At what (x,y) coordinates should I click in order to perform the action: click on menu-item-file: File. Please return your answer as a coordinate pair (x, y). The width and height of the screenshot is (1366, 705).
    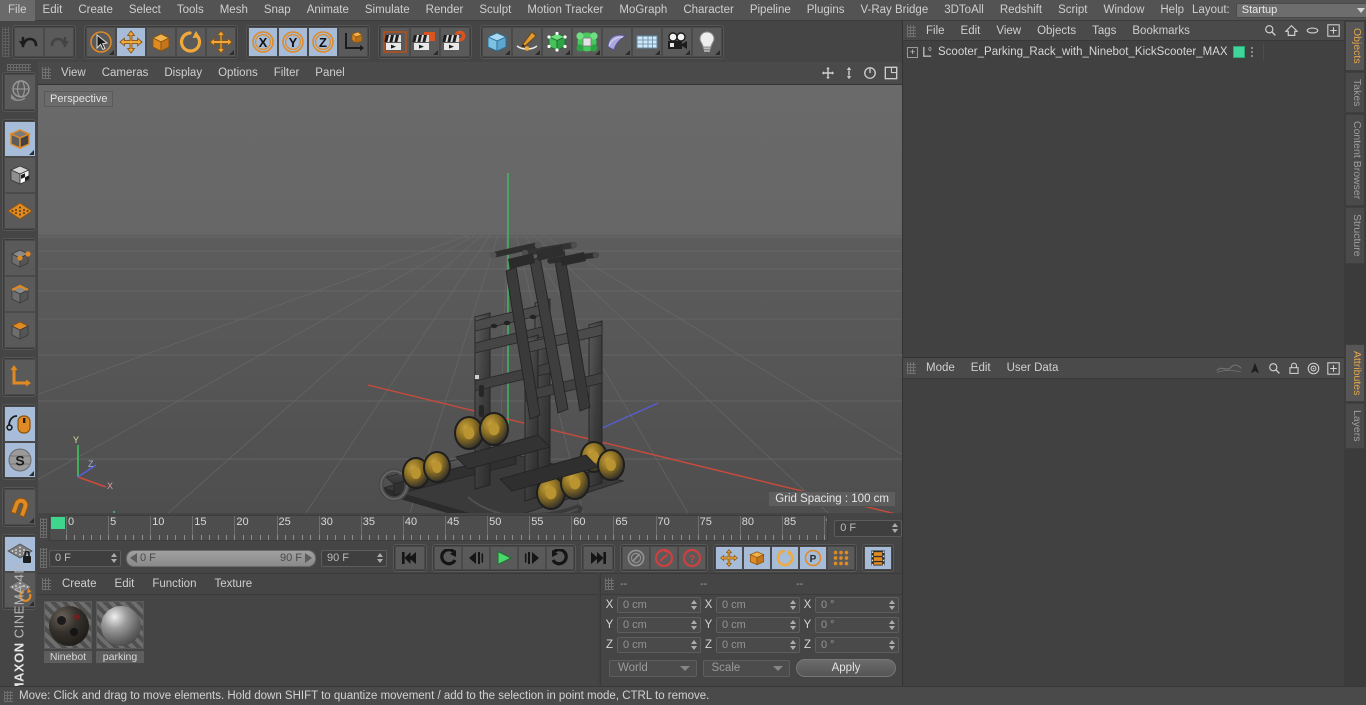
    Looking at the image, I should click on (17, 10).